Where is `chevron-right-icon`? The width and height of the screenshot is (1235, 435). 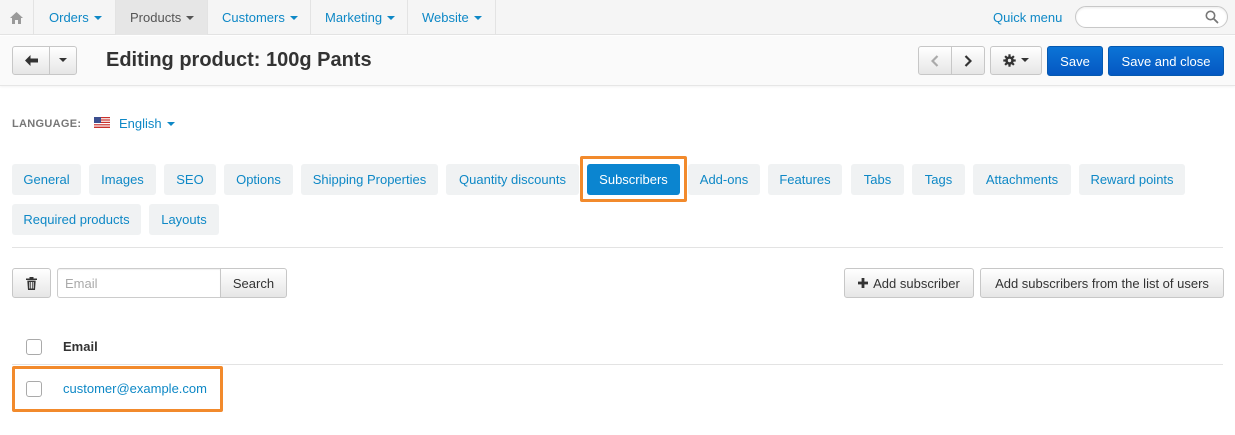 chevron-right-icon is located at coordinates (968, 60).